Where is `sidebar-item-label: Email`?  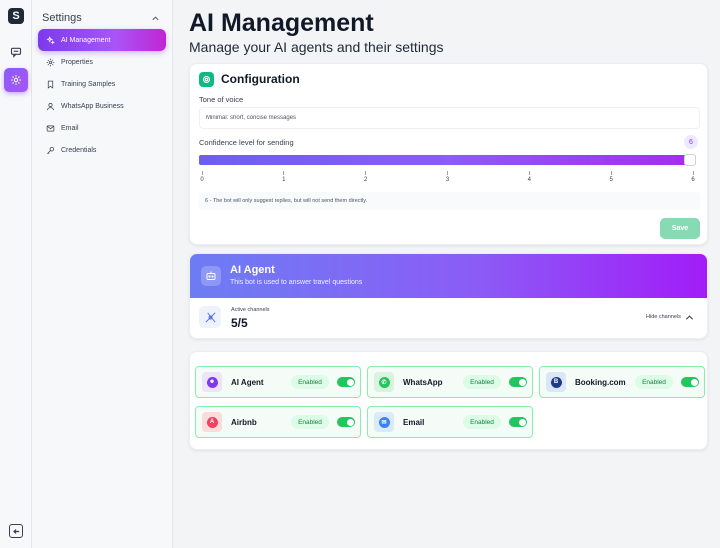 sidebar-item-label: Email is located at coordinates (70, 128).